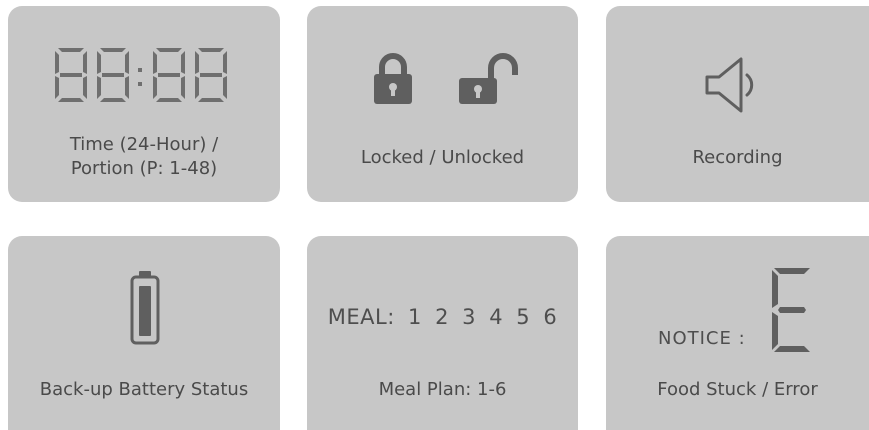 This screenshot has width=869, height=430. I want to click on meal-number-5: 5, so click(523, 317).